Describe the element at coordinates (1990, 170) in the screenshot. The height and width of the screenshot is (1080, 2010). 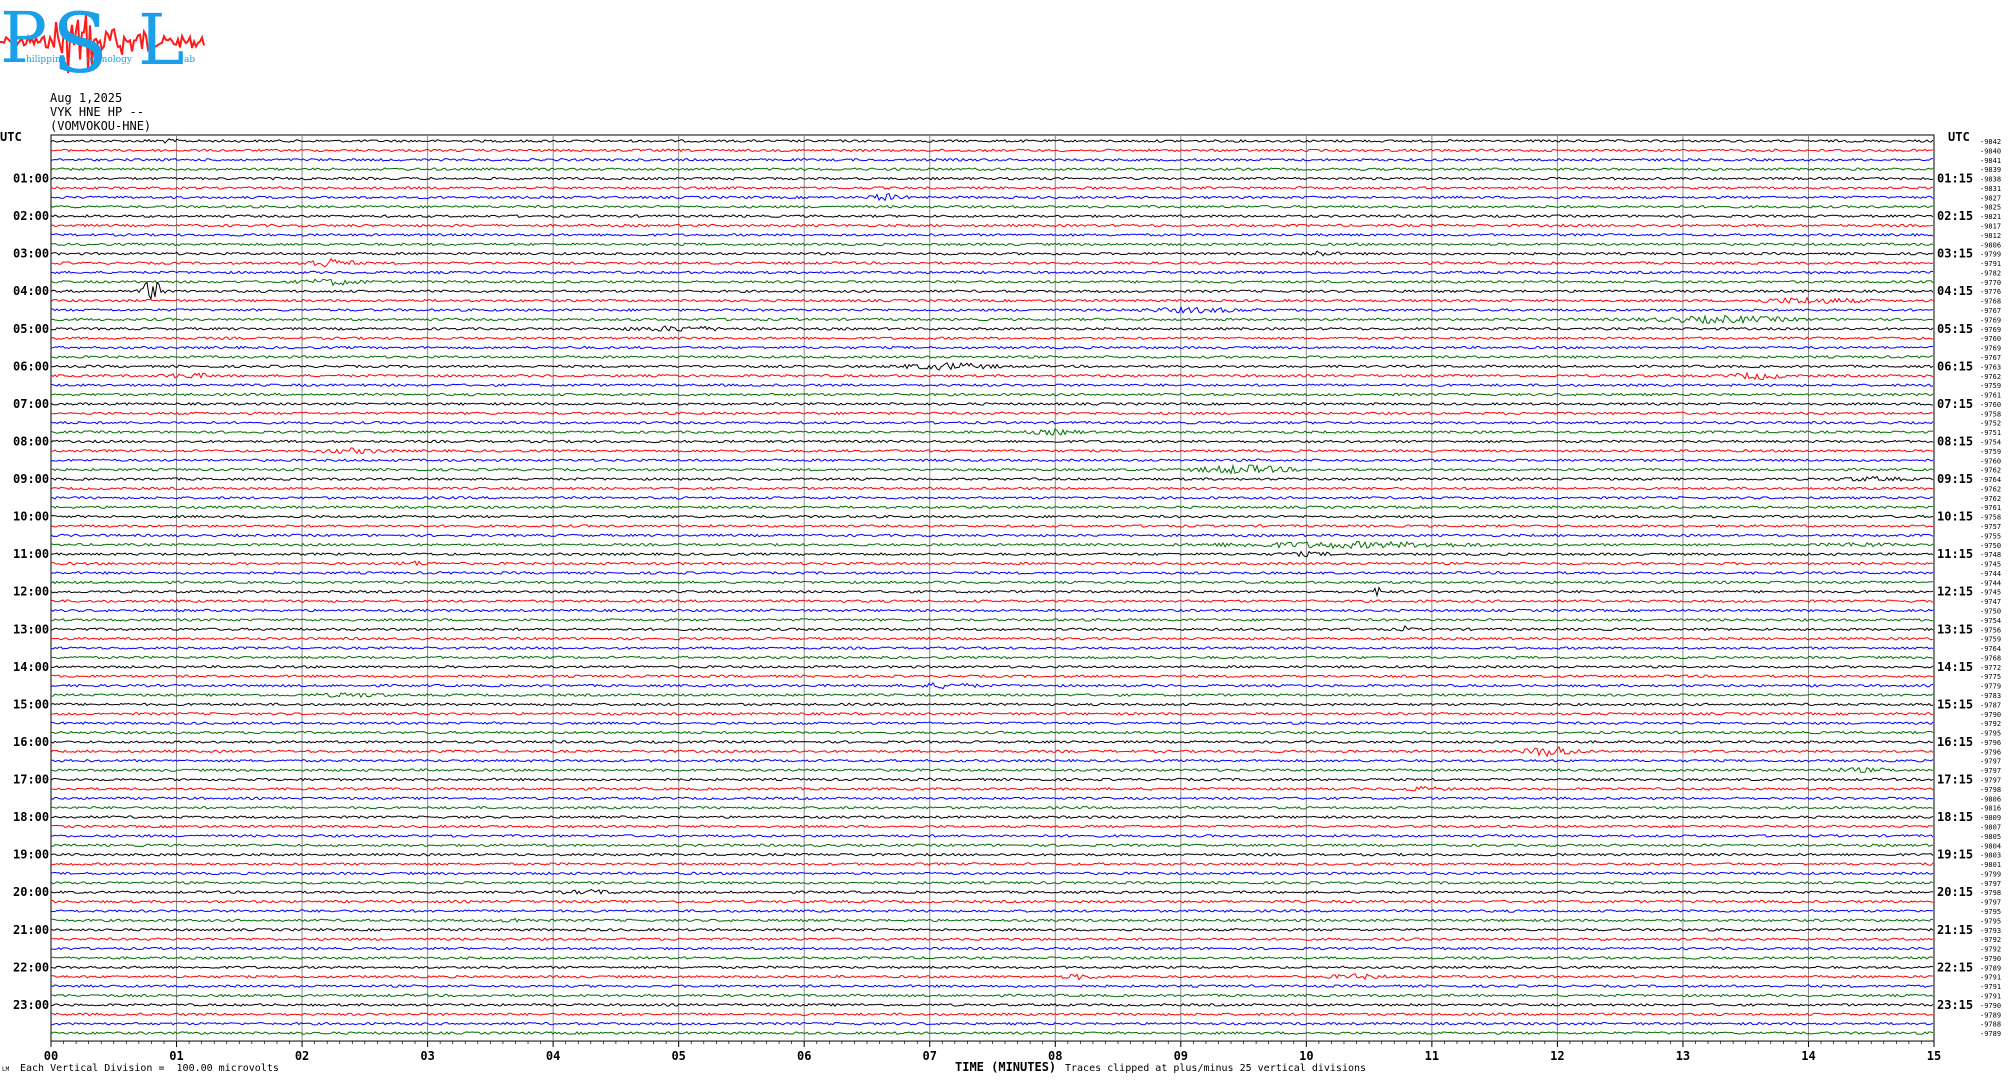
I see `trace-offset-label: -9839` at that location.